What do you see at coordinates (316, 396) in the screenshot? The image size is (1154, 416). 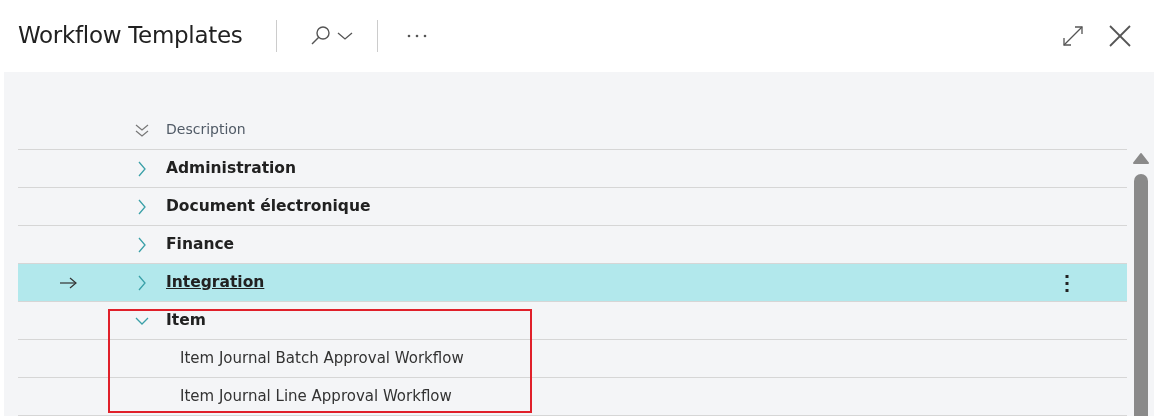 I see `template-name: Item Journal Line Approval Workflow` at bounding box center [316, 396].